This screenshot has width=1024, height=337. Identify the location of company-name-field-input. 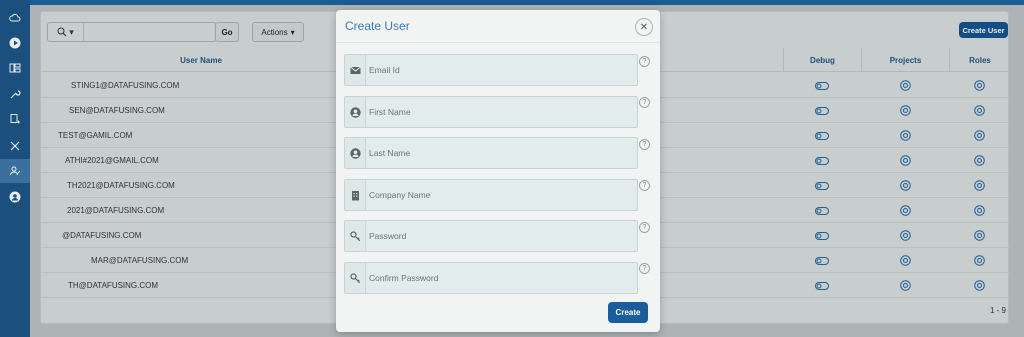
(501, 195).